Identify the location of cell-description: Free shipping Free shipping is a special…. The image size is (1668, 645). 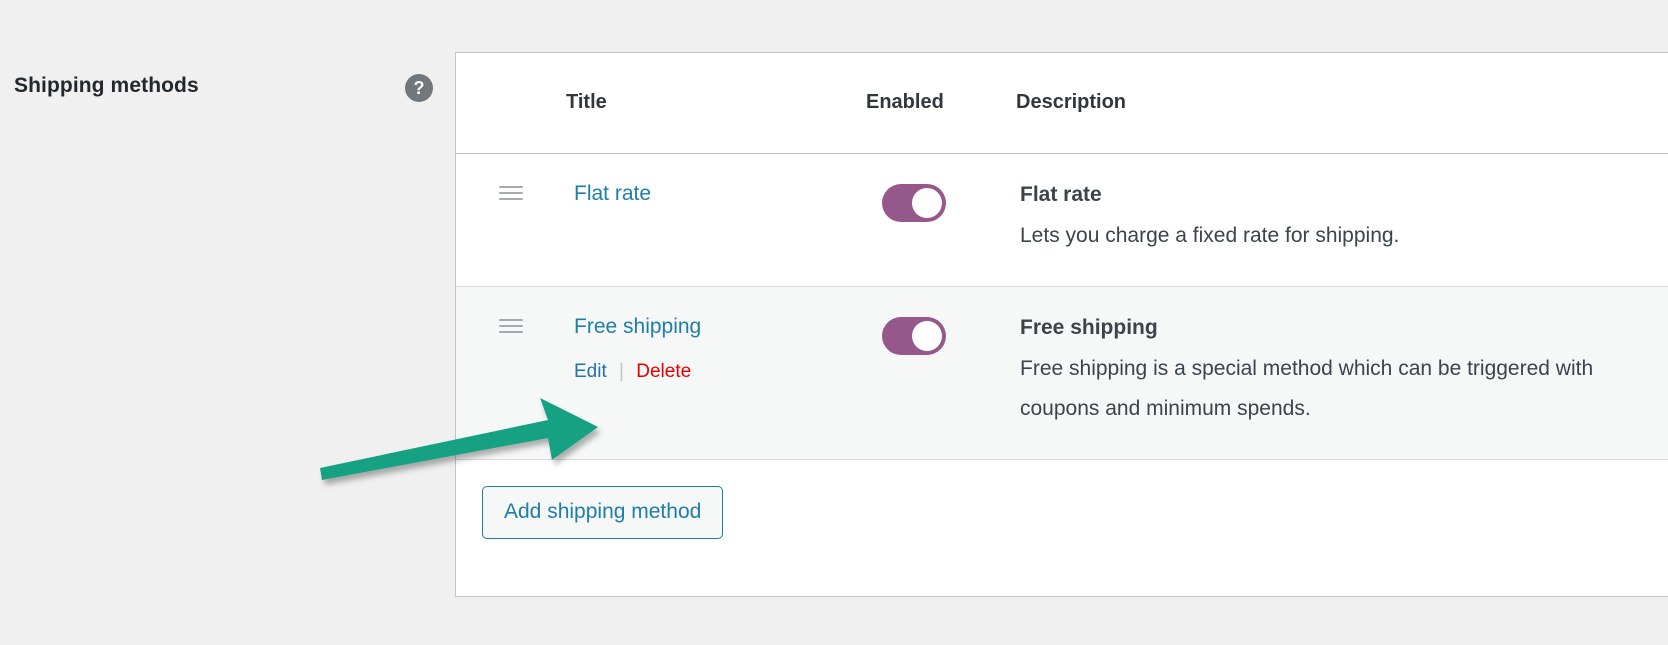
(1342, 372).